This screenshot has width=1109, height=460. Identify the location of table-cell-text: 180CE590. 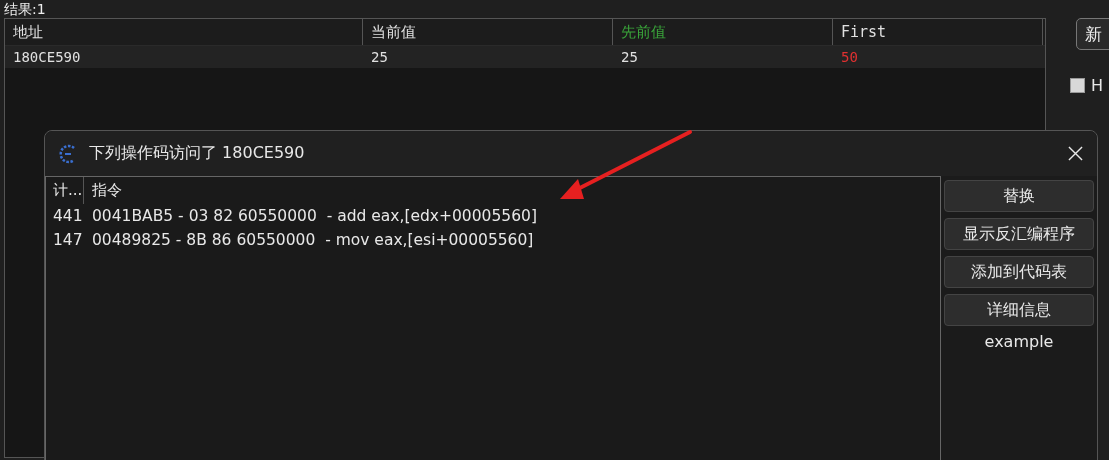
(47, 57).